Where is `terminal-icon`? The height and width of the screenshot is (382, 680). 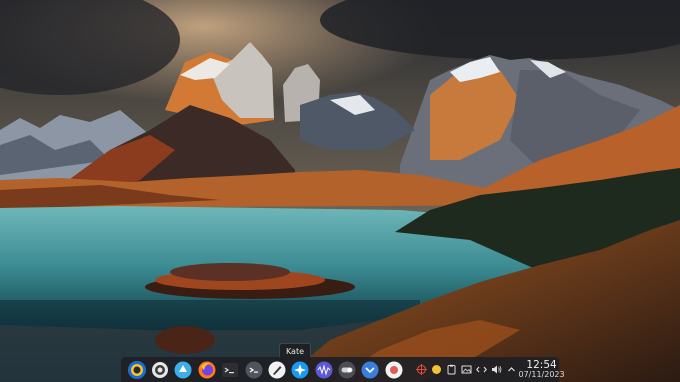
terminal-icon is located at coordinates (230, 370).